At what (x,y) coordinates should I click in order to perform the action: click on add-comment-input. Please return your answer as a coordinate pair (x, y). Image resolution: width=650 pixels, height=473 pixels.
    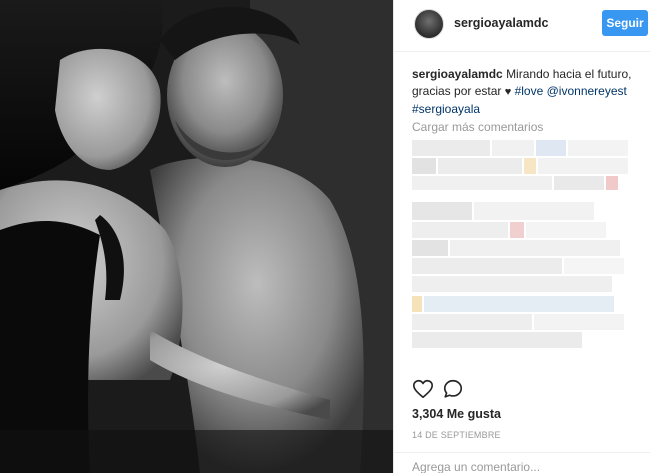
    Looking at the image, I should click on (524, 466).